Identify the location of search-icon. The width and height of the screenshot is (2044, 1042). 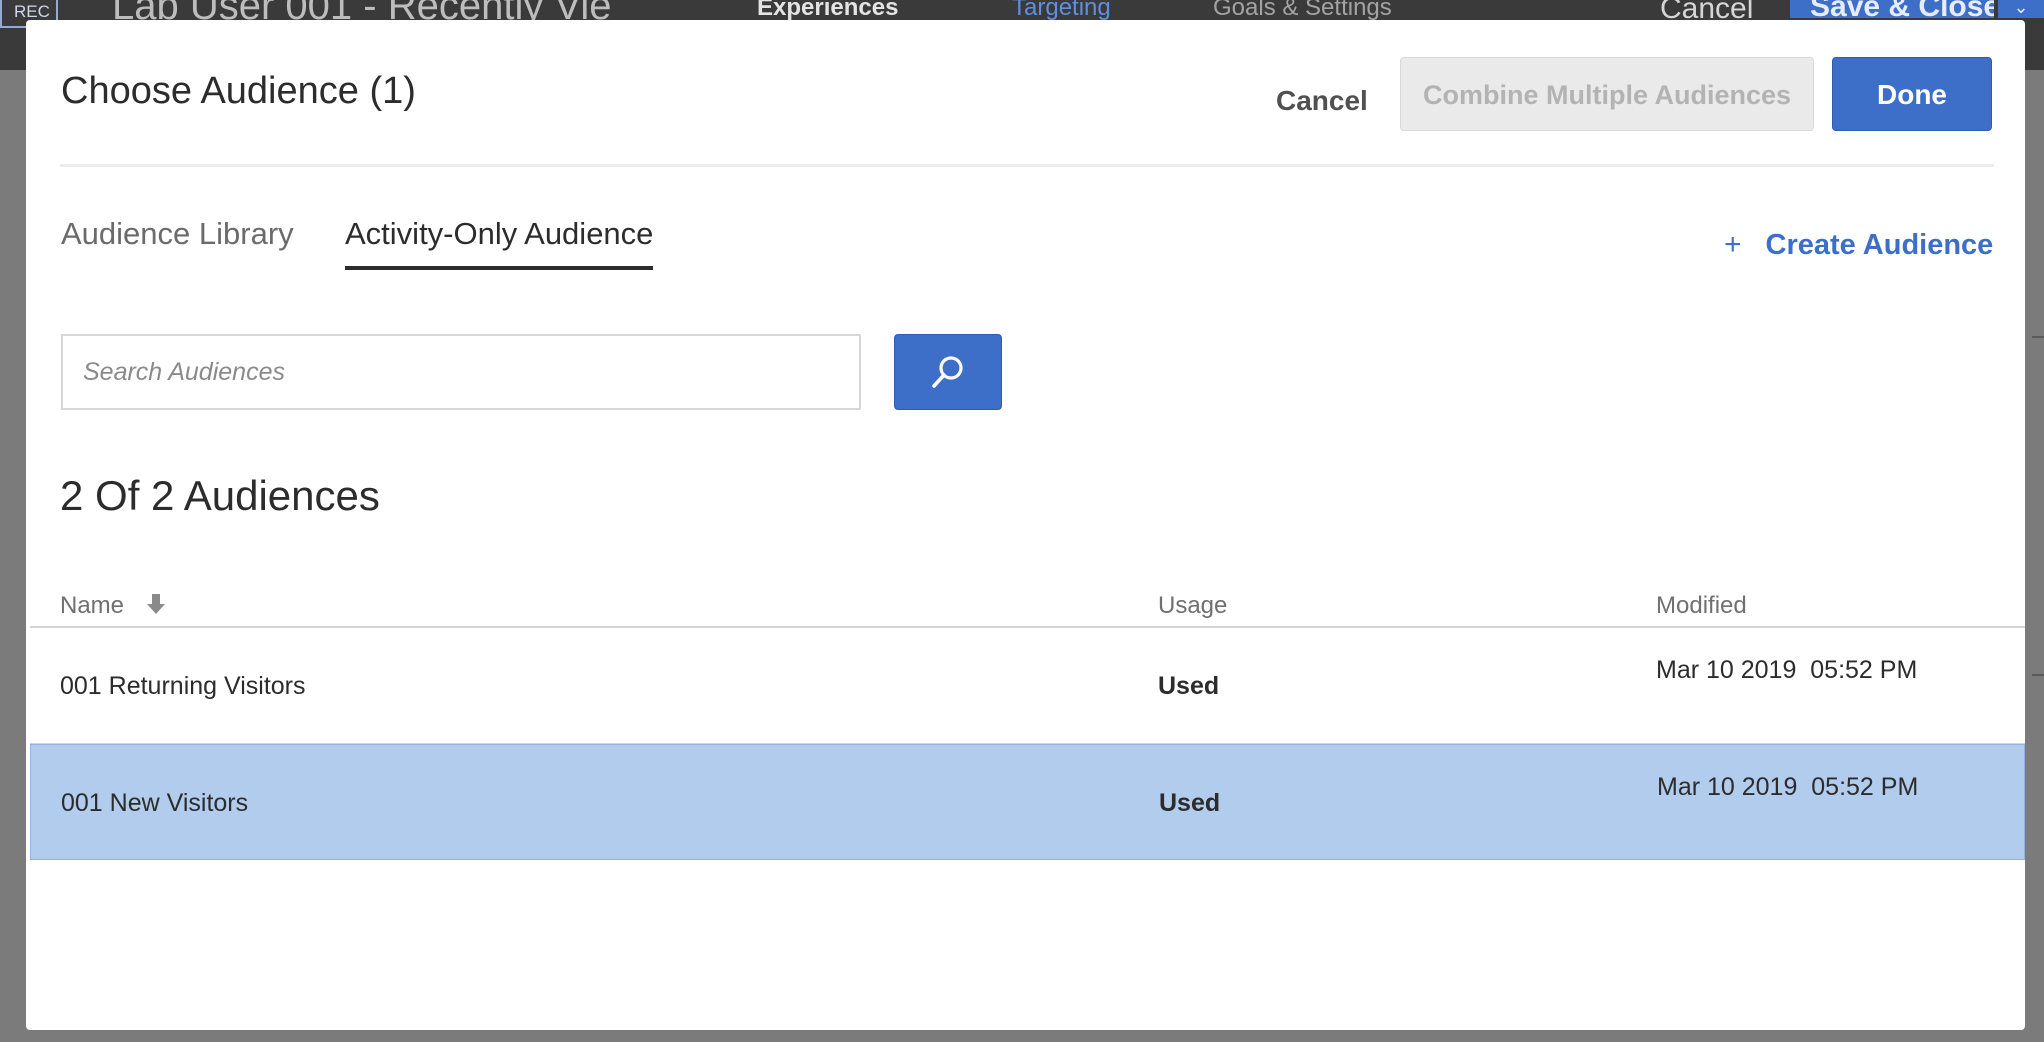
(947, 372).